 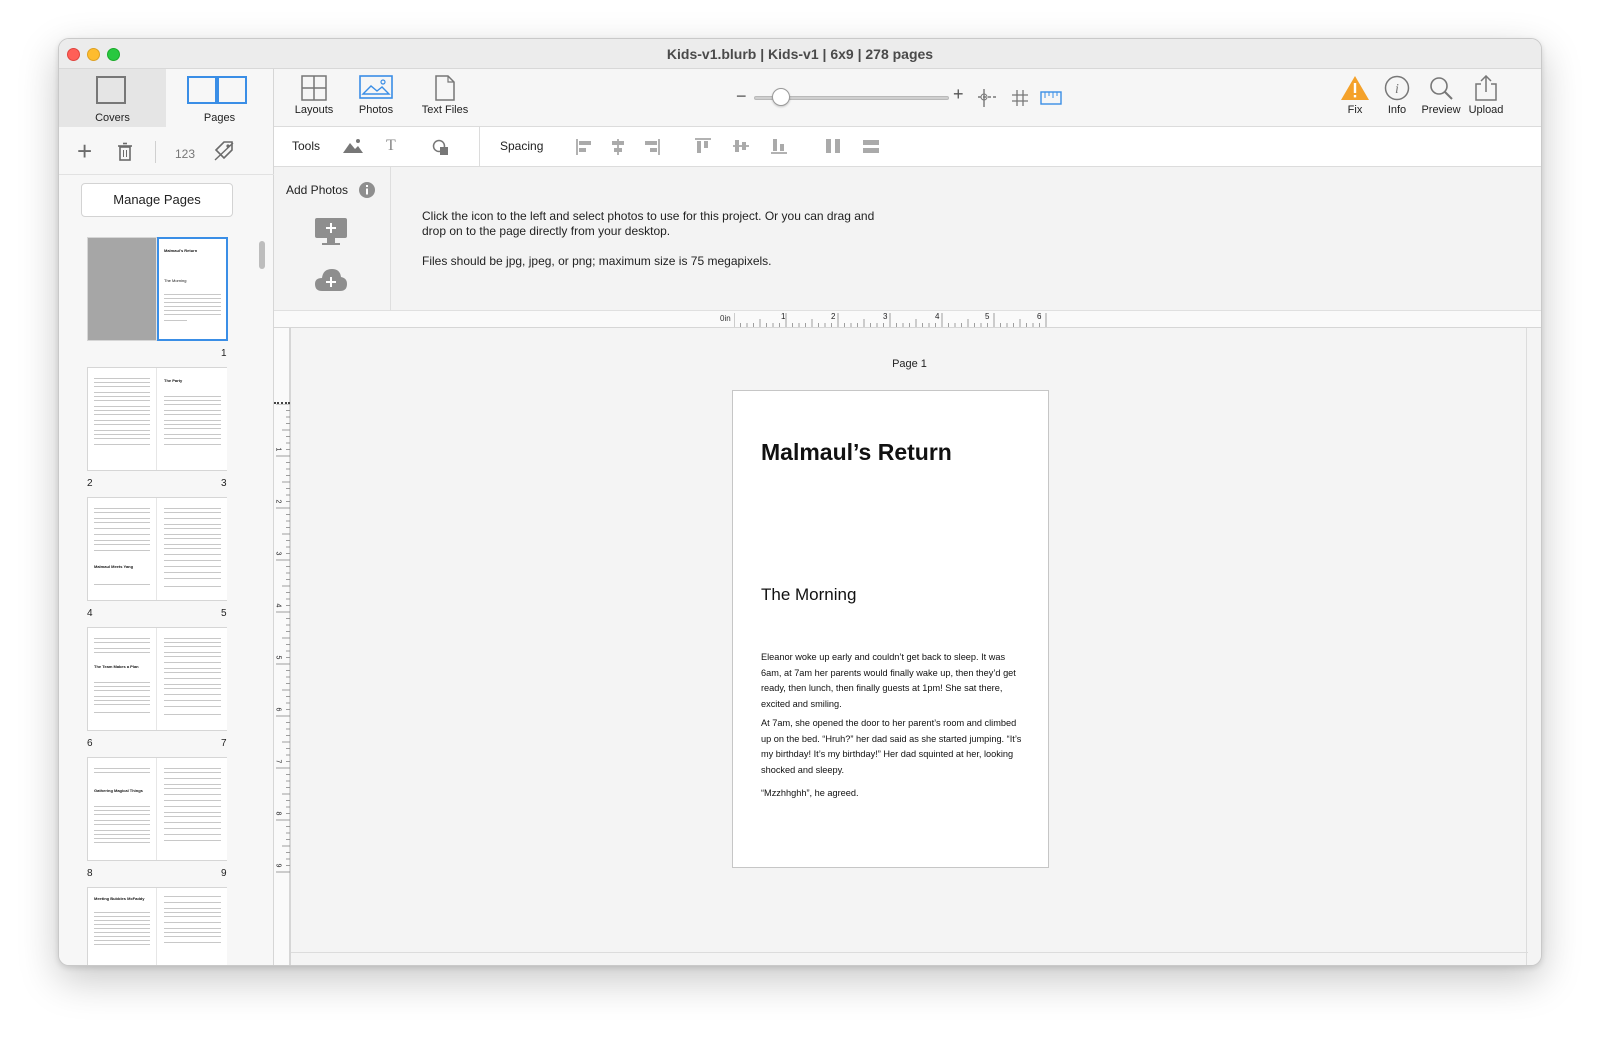 What do you see at coordinates (118, 790) in the screenshot?
I see `thumb-title: Gathering Magical Things` at bounding box center [118, 790].